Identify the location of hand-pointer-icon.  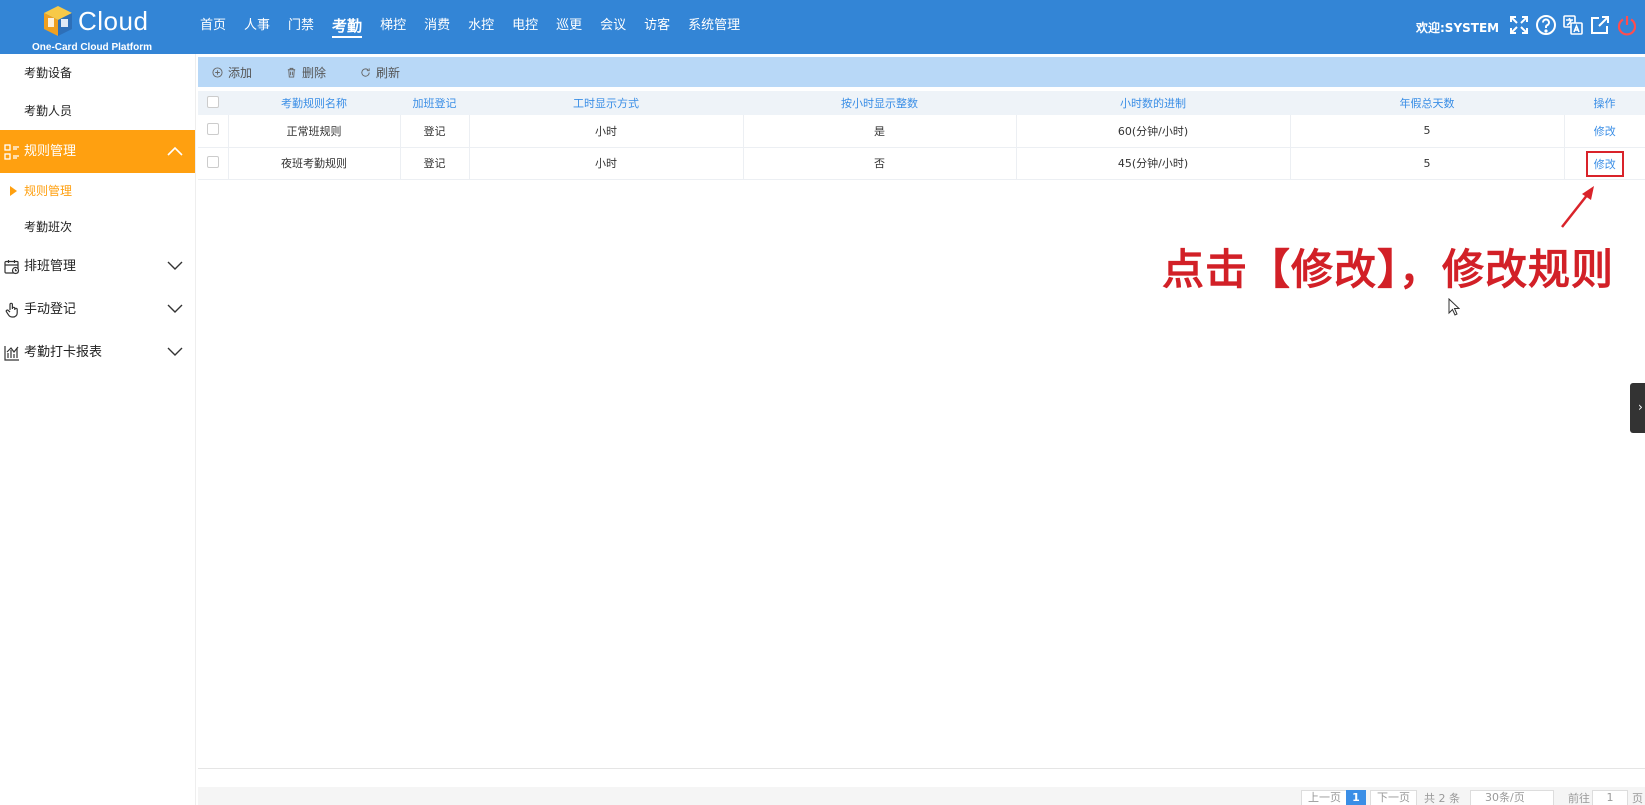
(11, 310).